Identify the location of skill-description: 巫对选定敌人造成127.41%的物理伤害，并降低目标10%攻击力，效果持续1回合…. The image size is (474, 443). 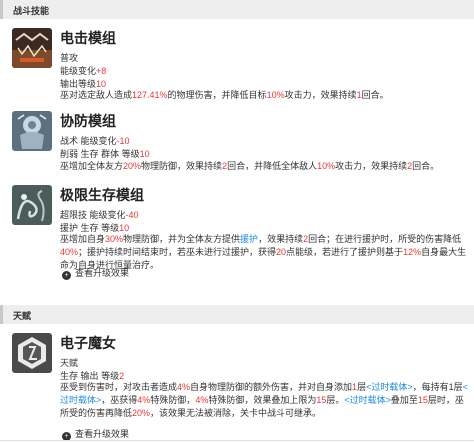
(265, 95).